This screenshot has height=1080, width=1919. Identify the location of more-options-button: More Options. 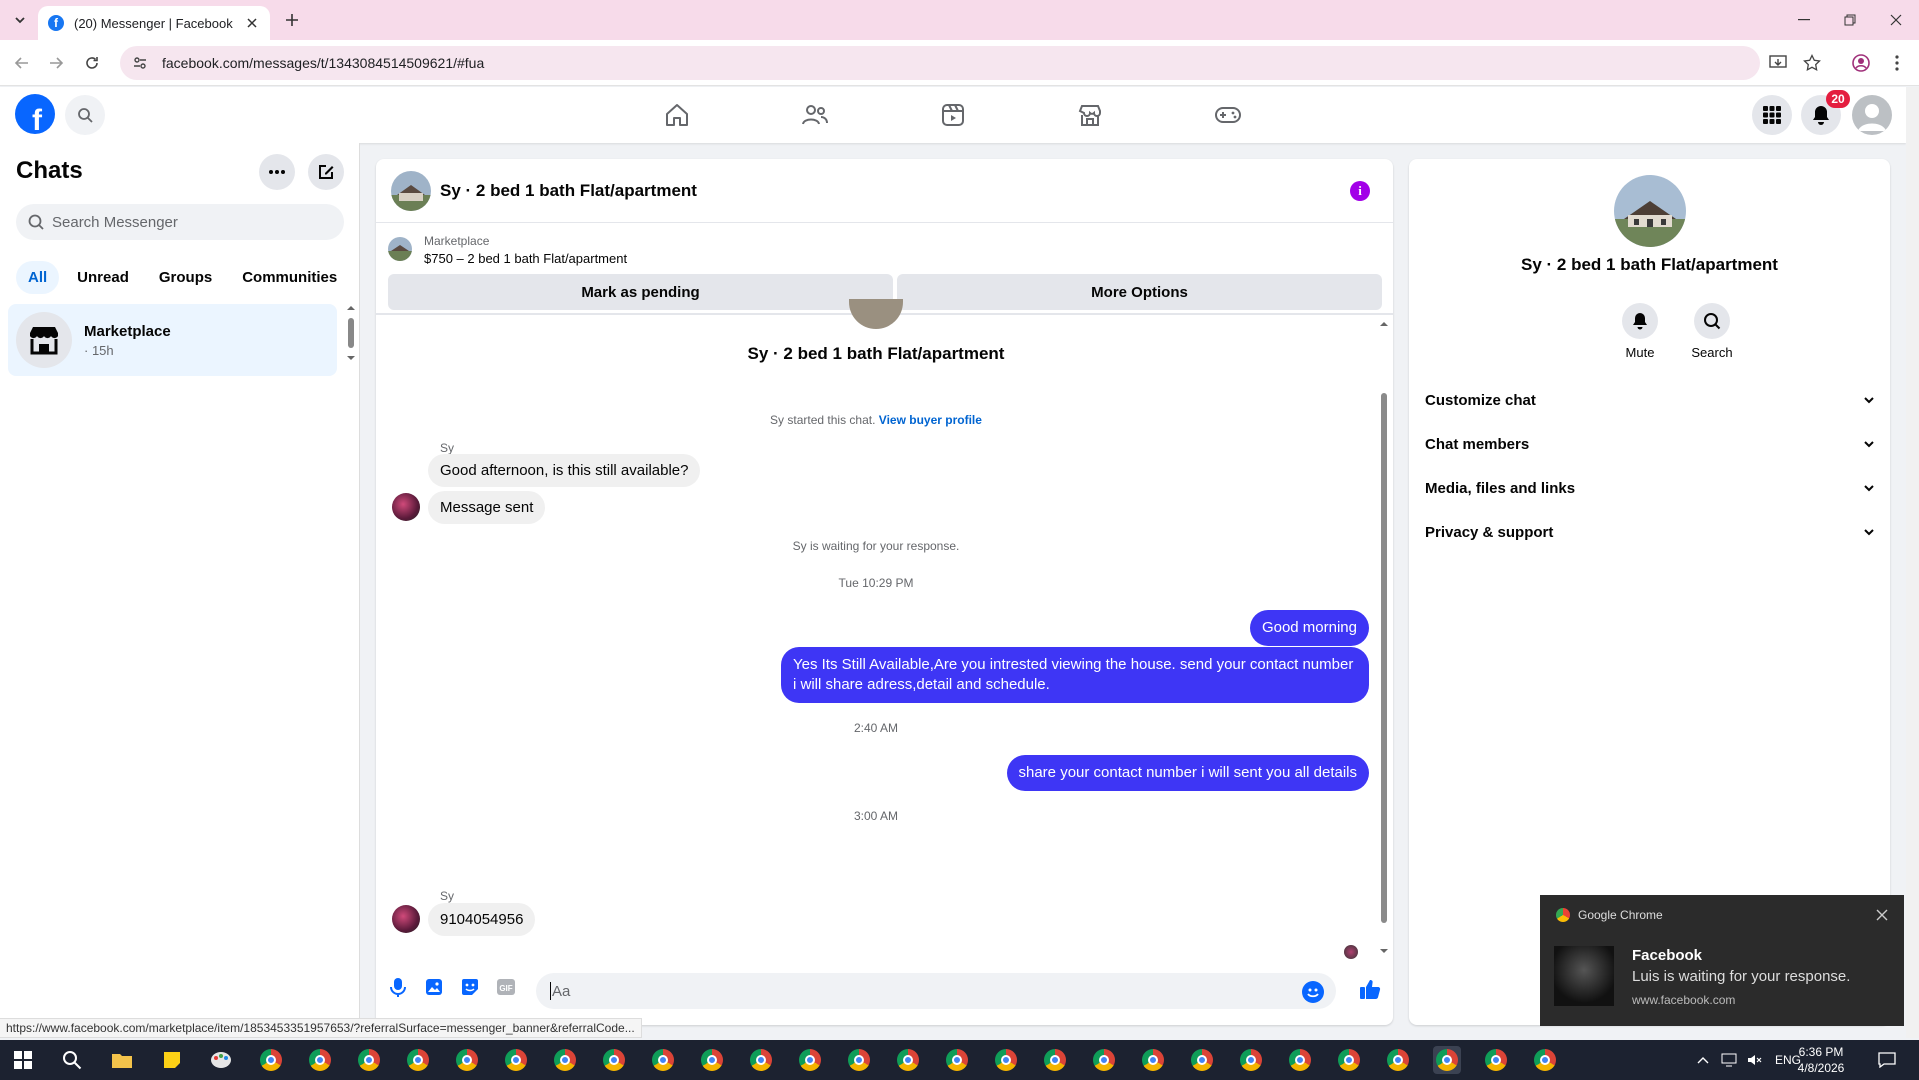
(1139, 292).